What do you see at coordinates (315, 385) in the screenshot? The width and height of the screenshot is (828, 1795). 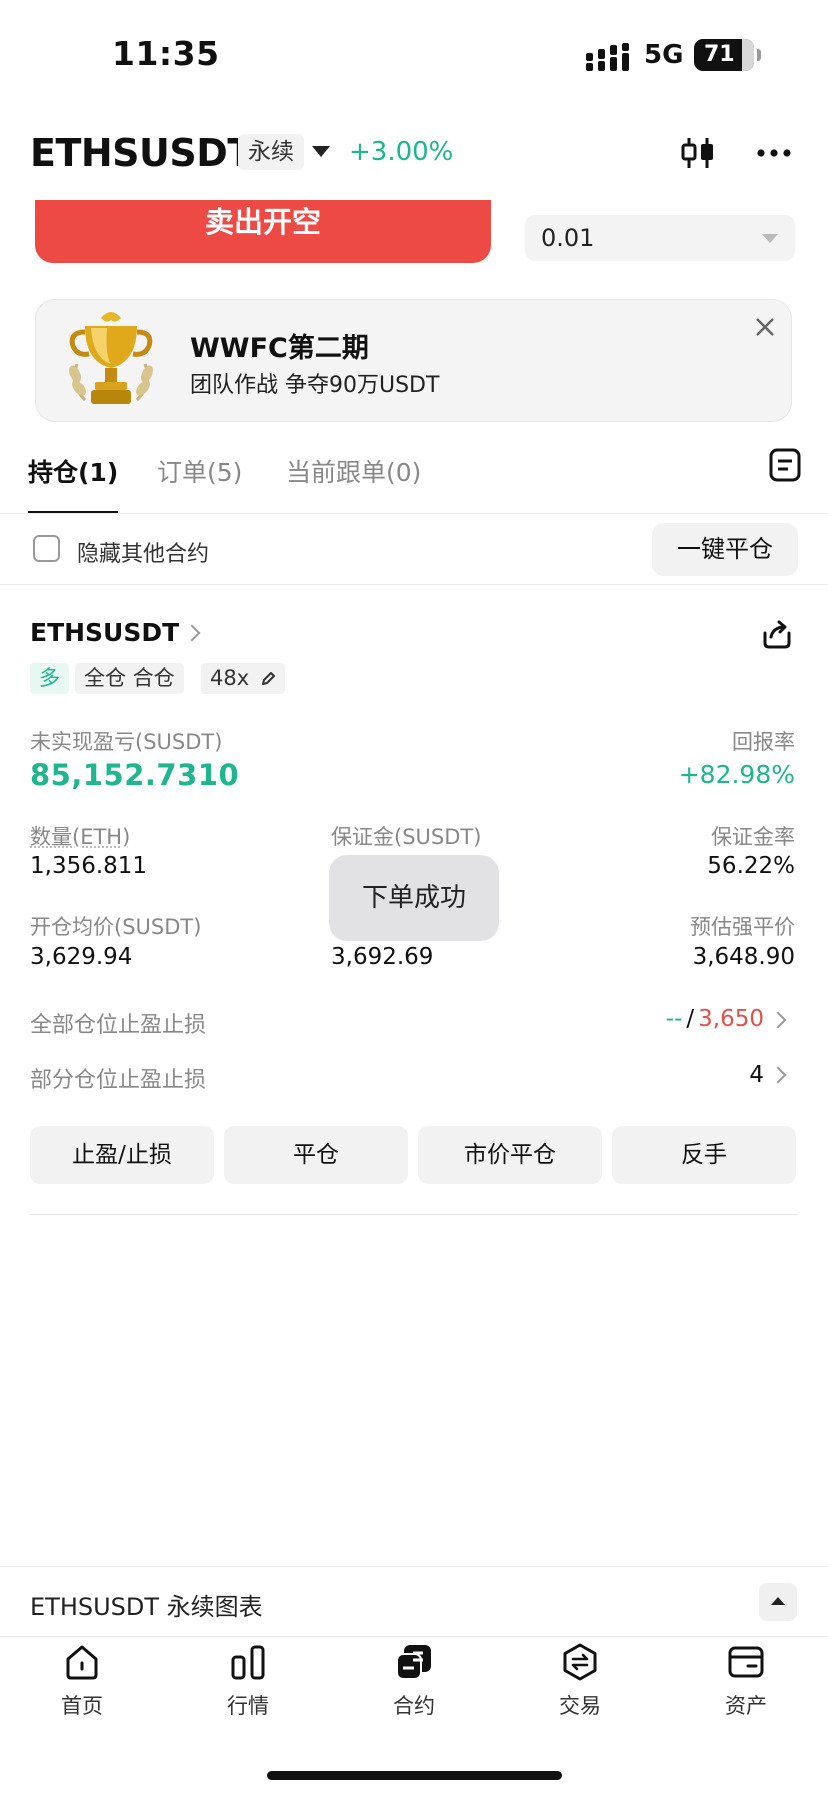 I see `banner-subtitle: 团队作战 争夺90万USDT` at bounding box center [315, 385].